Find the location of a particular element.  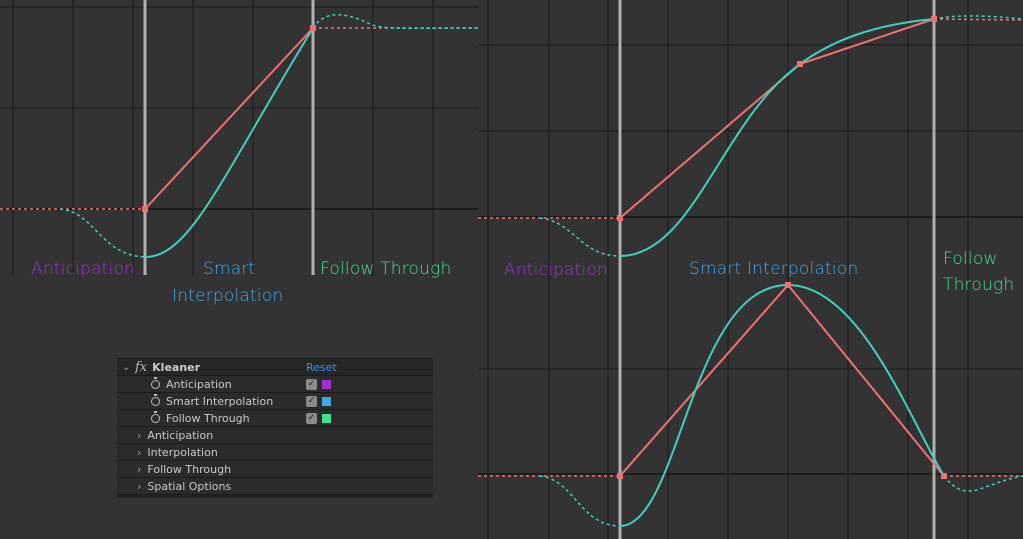

group-follow-through: › Follow Through is located at coordinates (275, 469).